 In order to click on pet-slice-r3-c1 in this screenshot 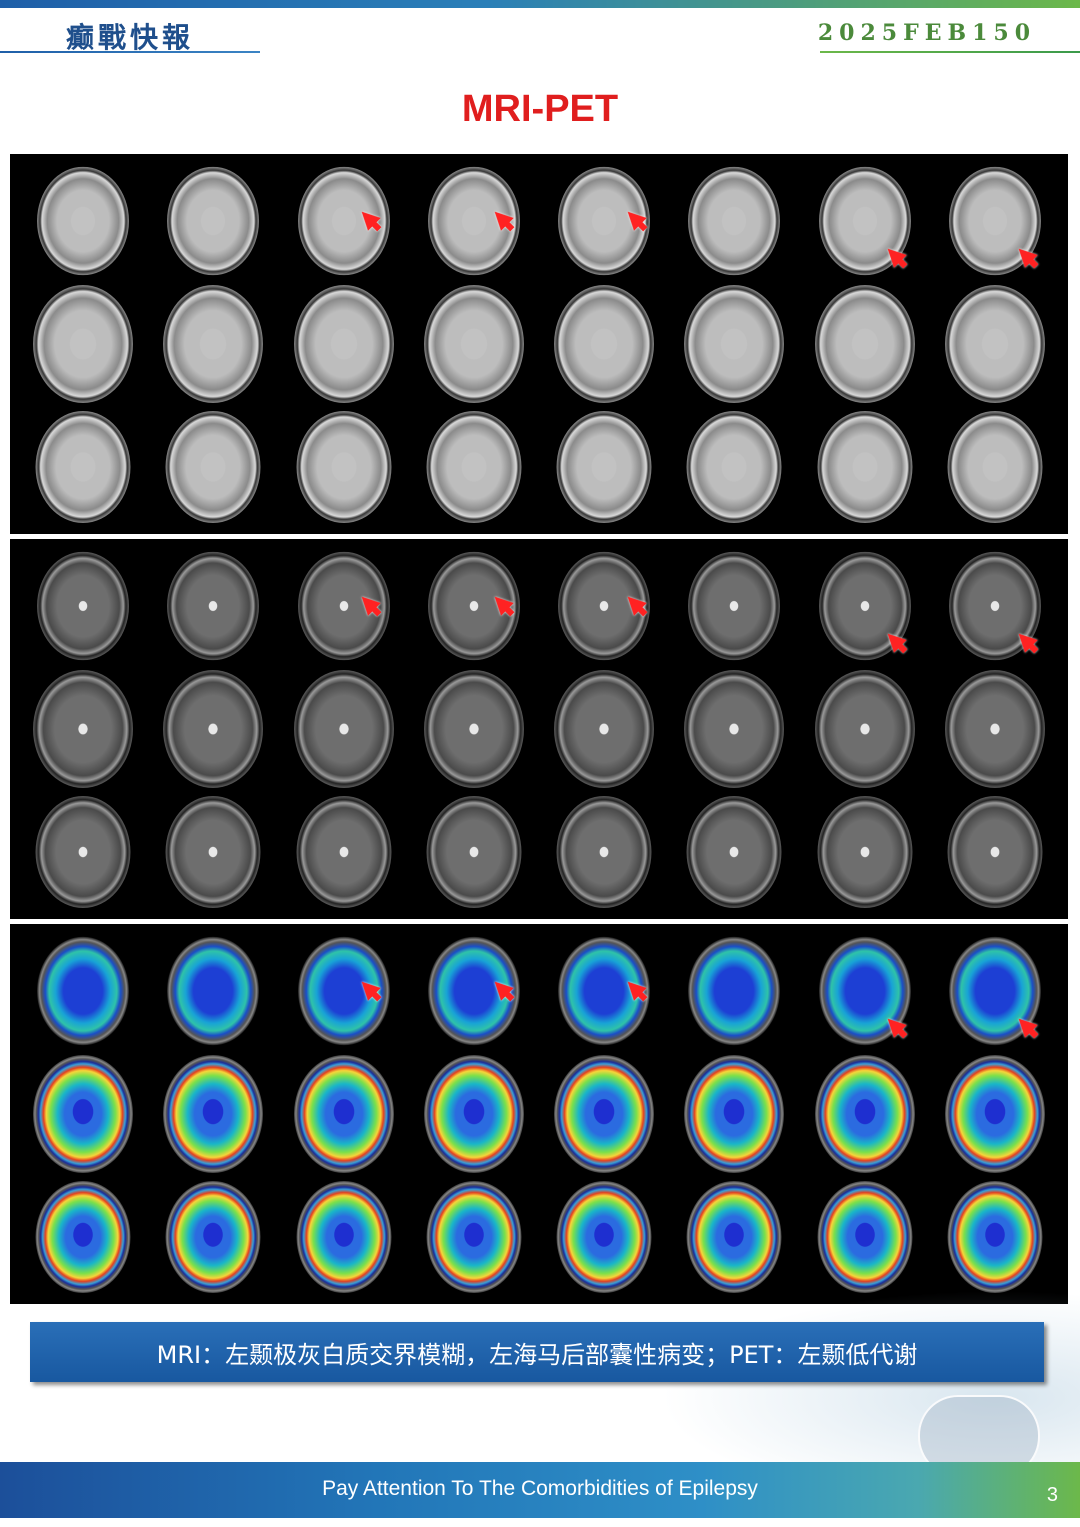, I will do `click(83, 1236)`.